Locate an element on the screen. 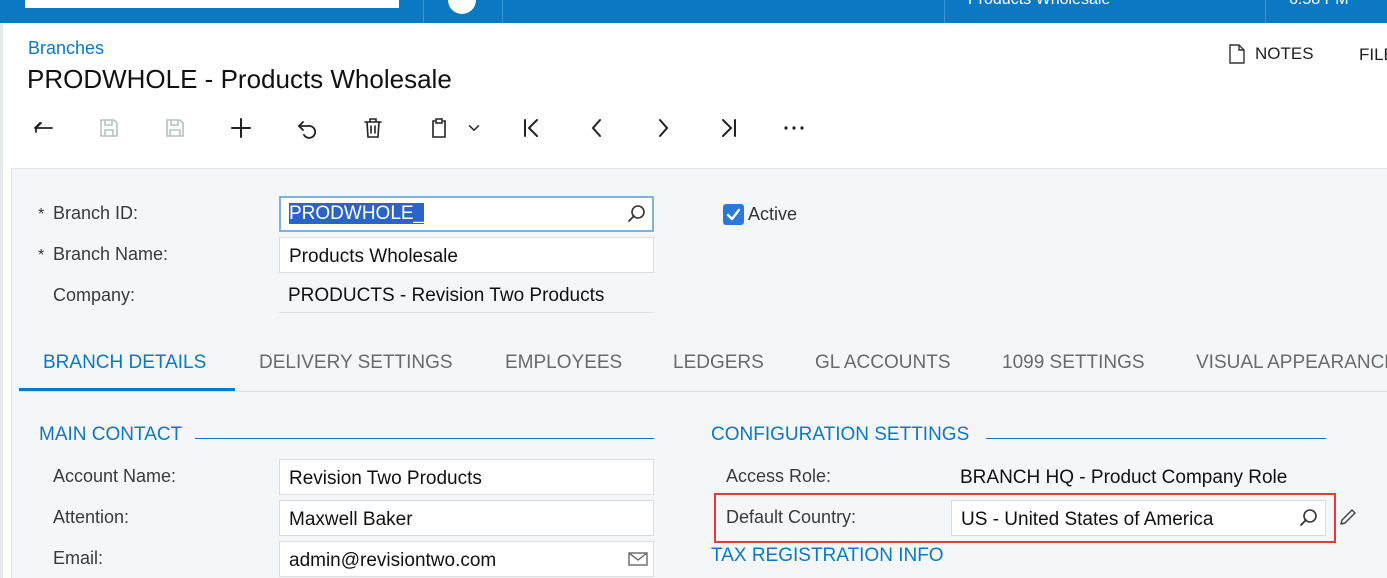 Image resolution: width=1387 pixels, height=578 pixels. mail-icon is located at coordinates (638, 559).